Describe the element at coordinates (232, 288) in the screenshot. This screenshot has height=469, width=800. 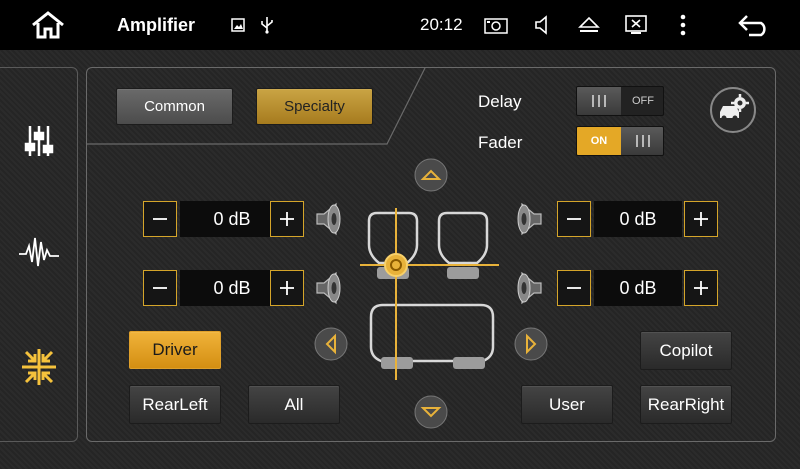
I see `rear-left-level: 0 dB` at that location.